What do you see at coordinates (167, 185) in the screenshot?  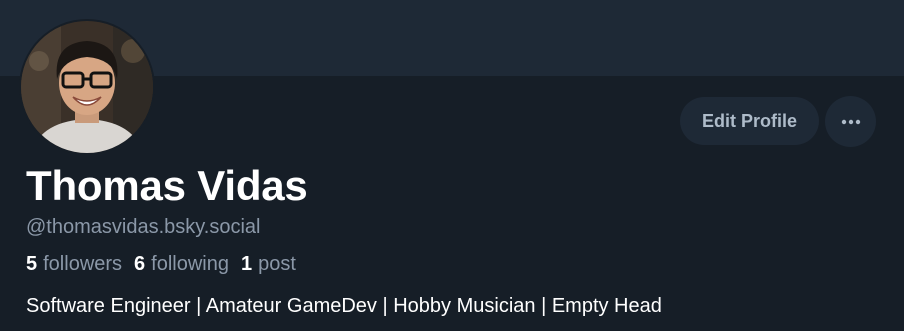 I see `display-name: Thomas Vidas` at bounding box center [167, 185].